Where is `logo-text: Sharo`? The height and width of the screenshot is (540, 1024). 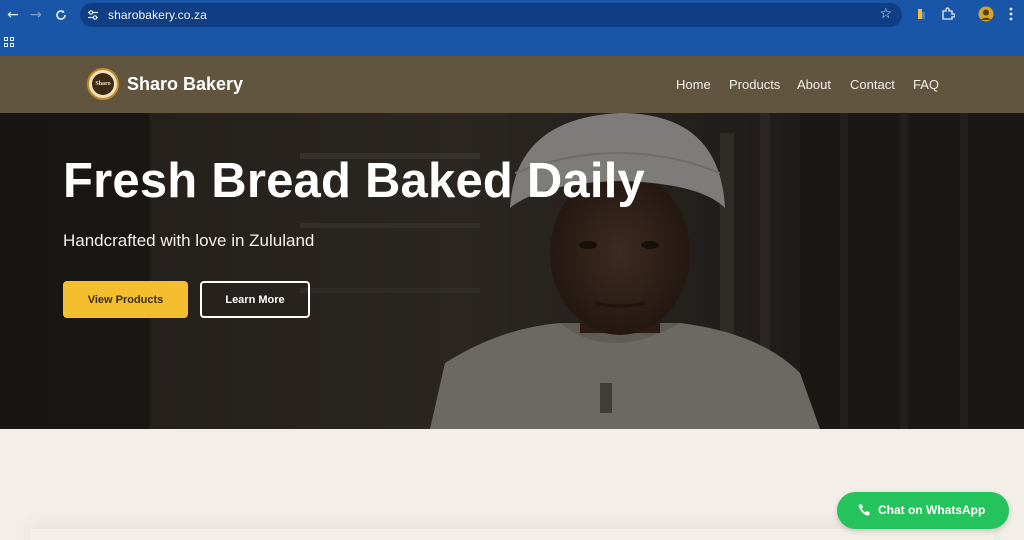 logo-text: Sharo is located at coordinates (103, 84).